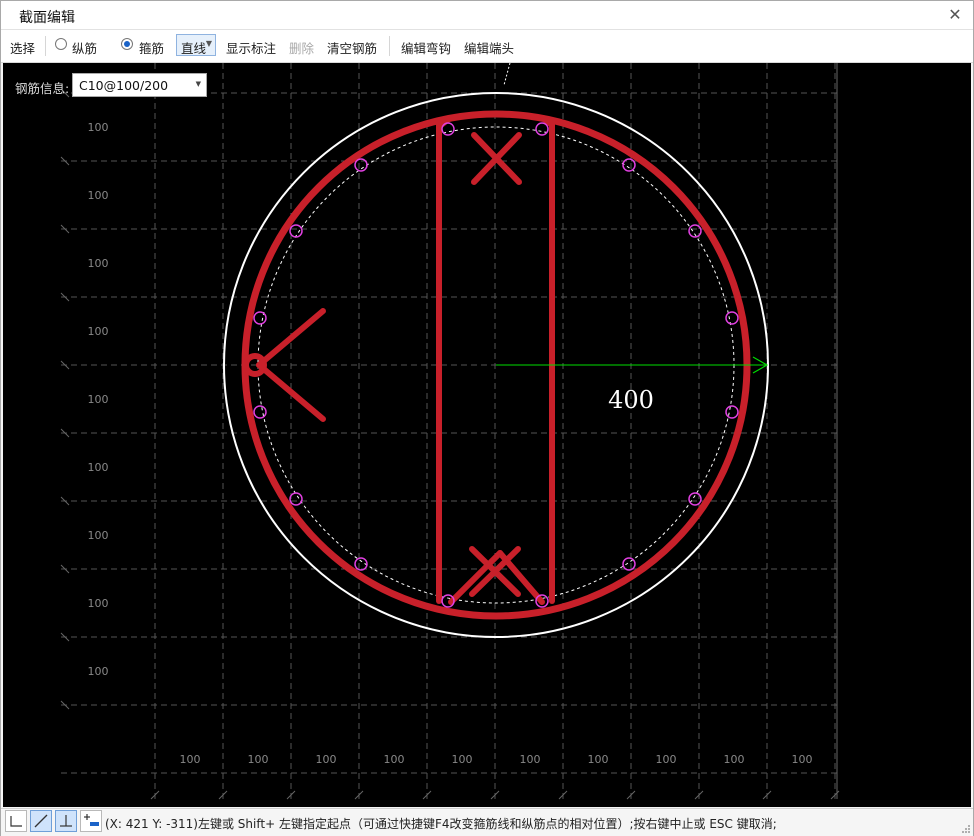 The height and width of the screenshot is (836, 974). I want to click on diagonal-line-icon, so click(41, 821).